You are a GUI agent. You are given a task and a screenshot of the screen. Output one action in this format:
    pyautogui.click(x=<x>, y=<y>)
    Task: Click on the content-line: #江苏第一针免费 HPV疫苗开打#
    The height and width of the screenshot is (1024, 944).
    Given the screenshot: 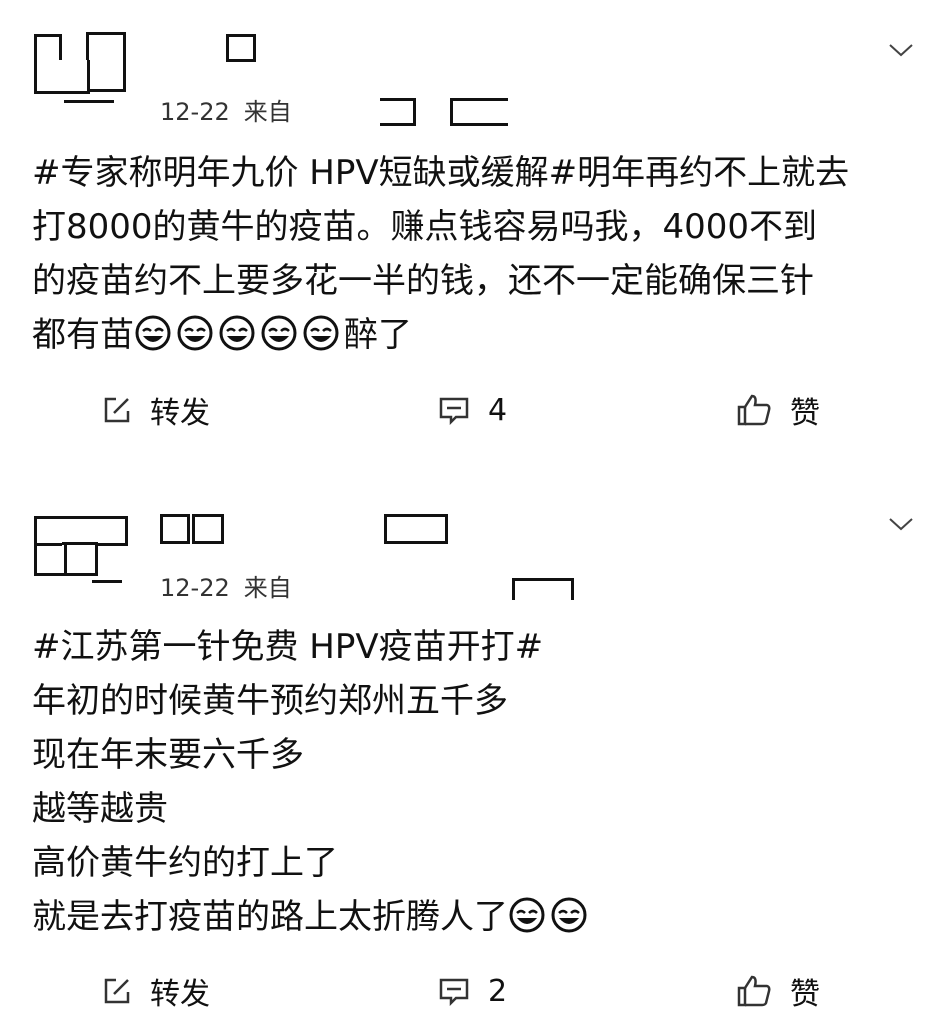 What is the action you would take?
    pyautogui.click(x=288, y=647)
    